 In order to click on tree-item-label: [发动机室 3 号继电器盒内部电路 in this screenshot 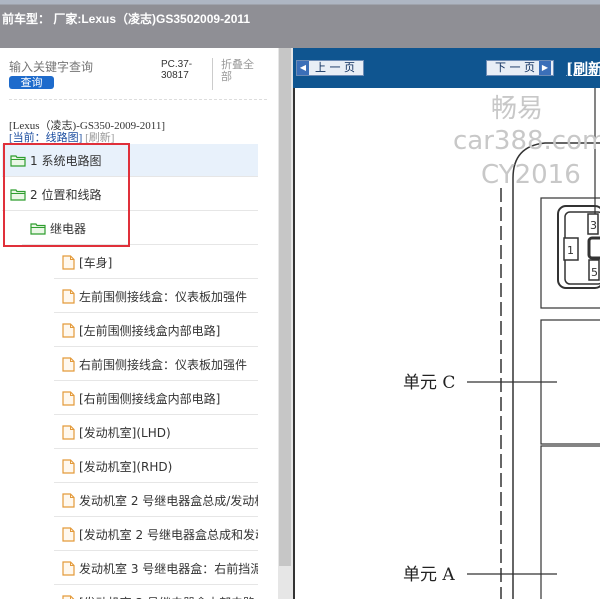, I will do `click(167, 597)`.